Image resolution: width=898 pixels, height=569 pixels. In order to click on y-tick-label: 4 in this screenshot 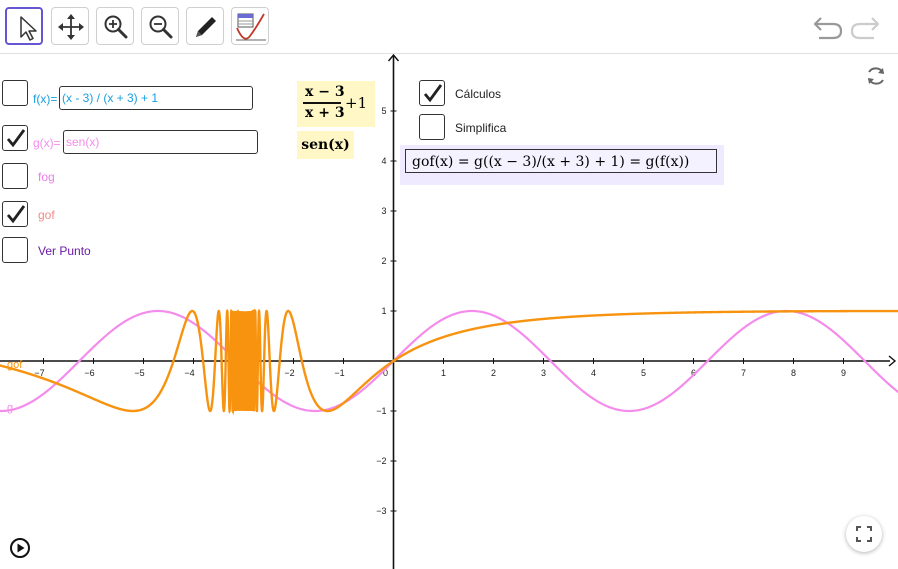, I will do `click(383, 161)`.